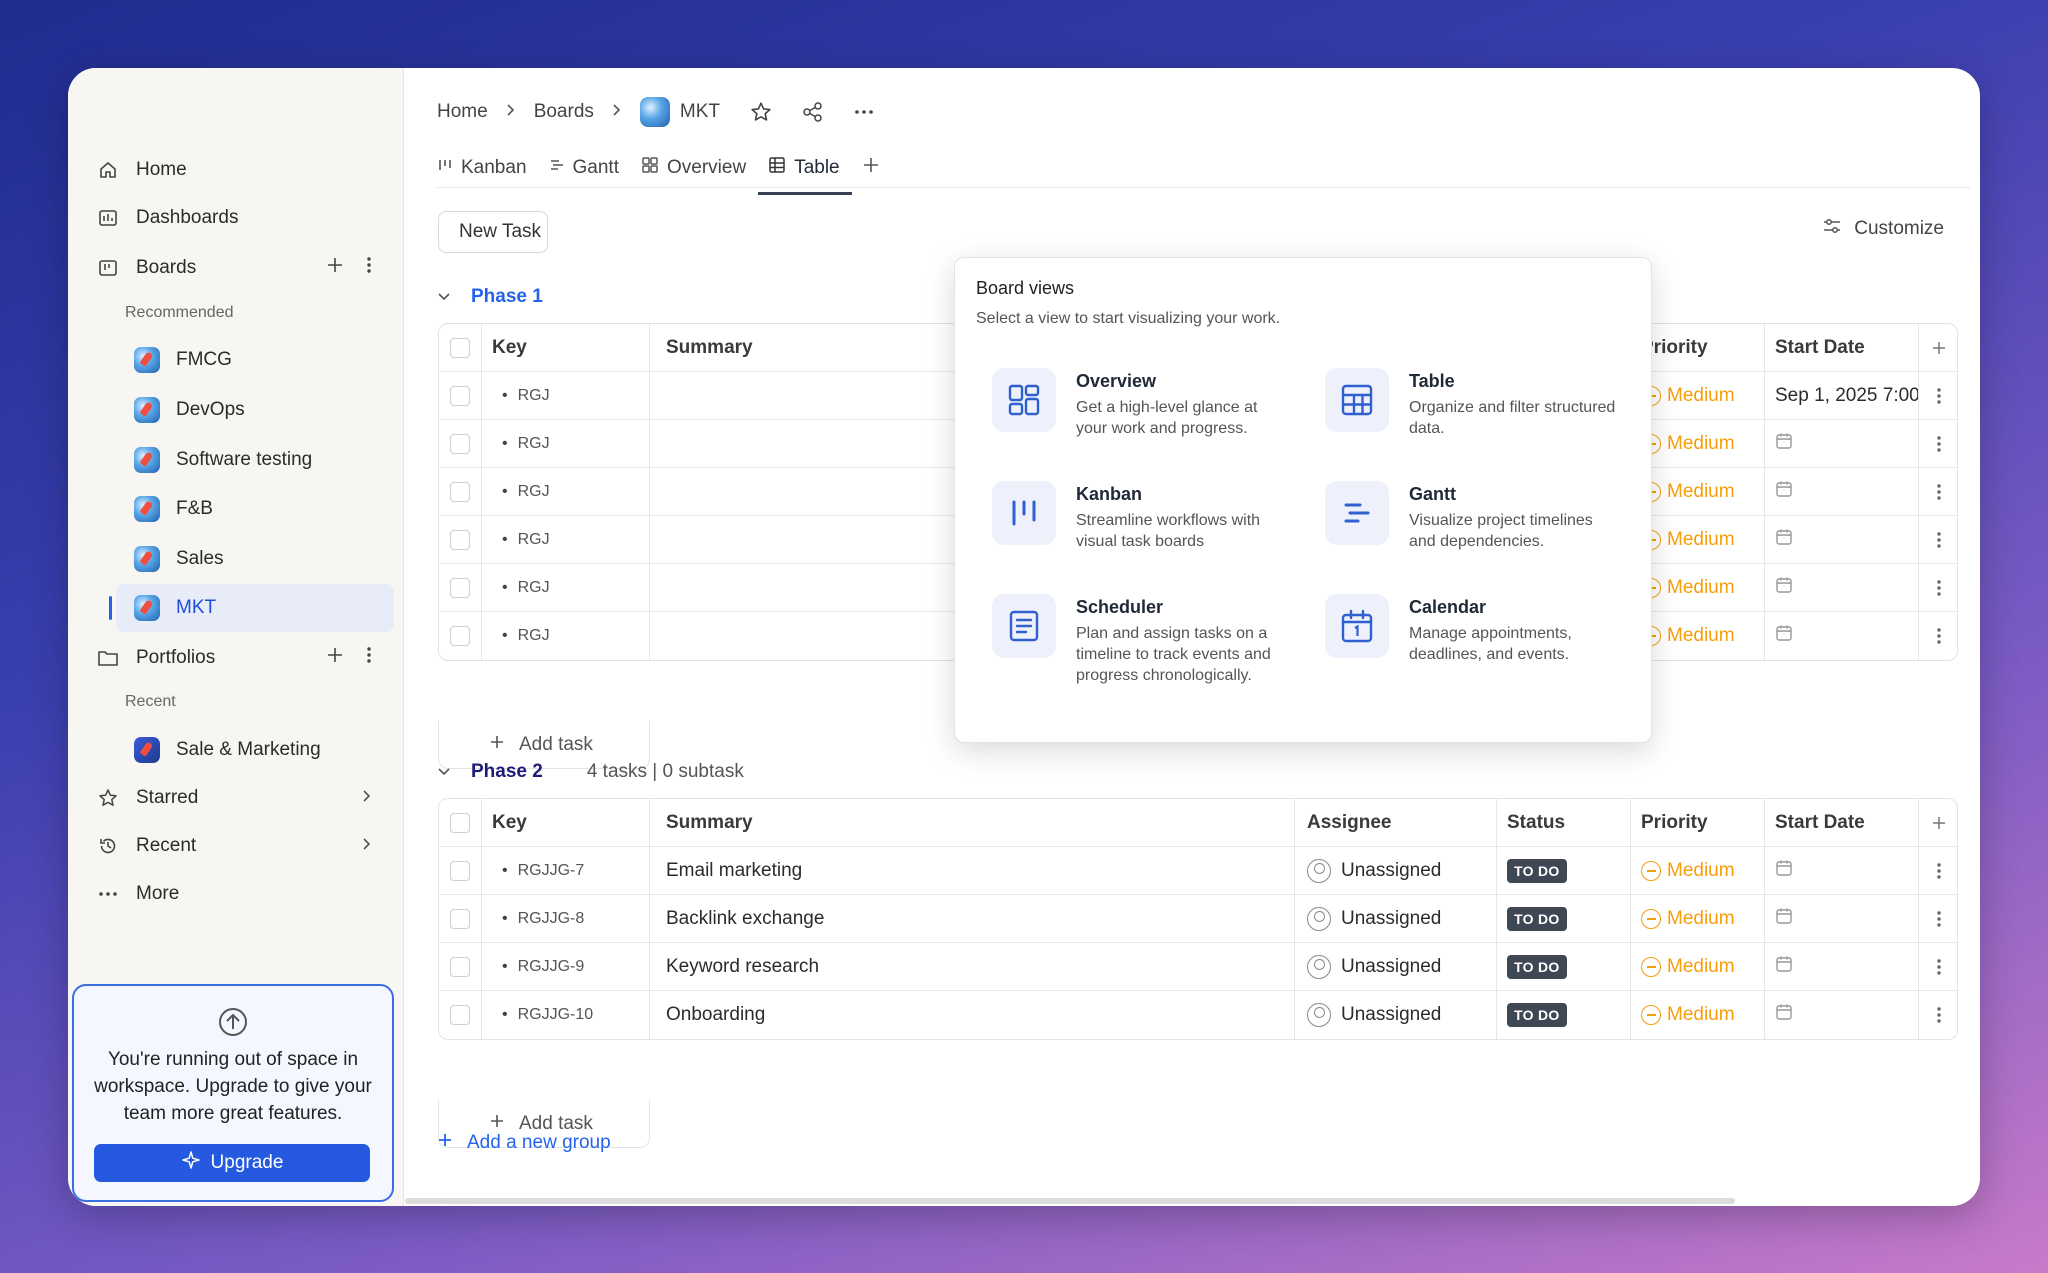 This screenshot has width=2048, height=1273. Describe the element at coordinates (240, 170) in the screenshot. I see `nav-home: Home` at that location.